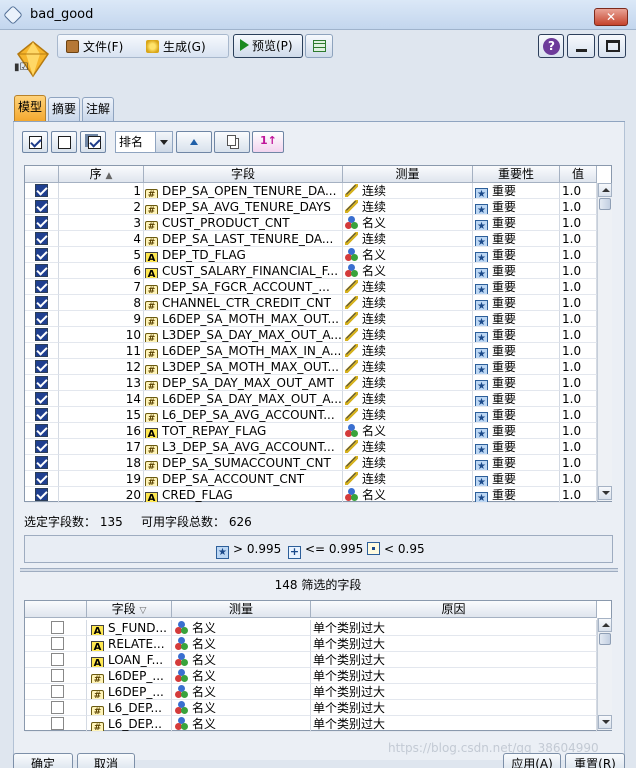 Image resolution: width=636 pixels, height=768 pixels. I want to click on numeric-type-icon: #, so click(151, 353).